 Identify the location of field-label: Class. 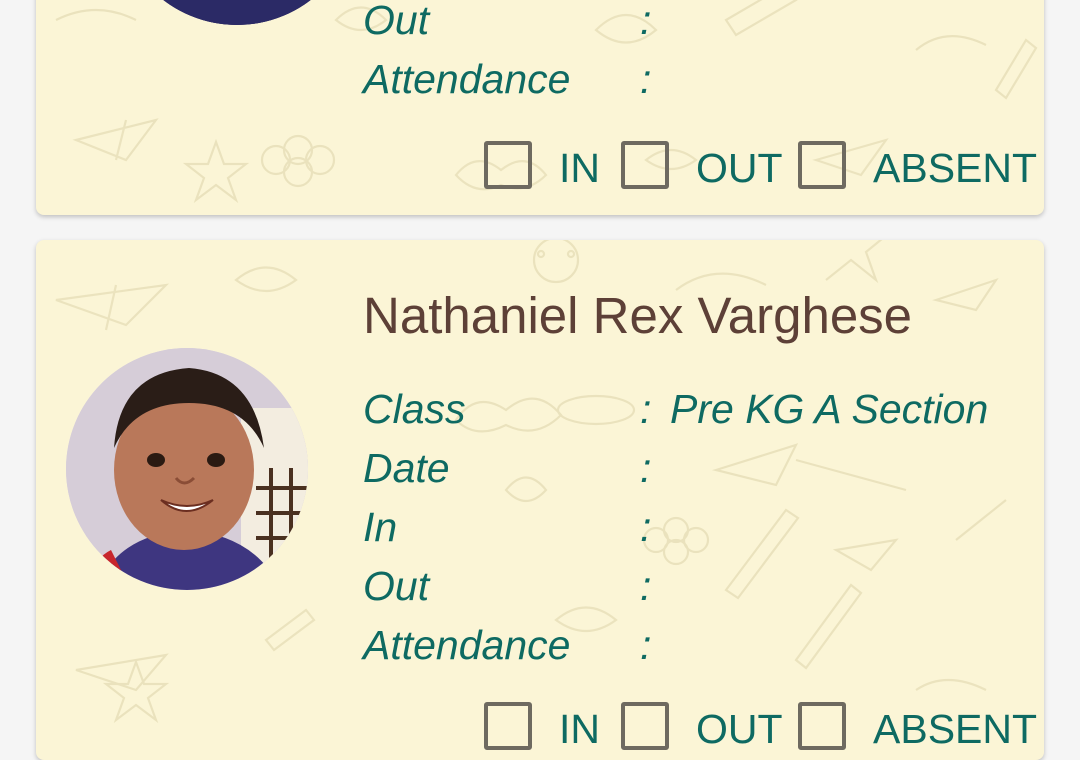
(414, 409).